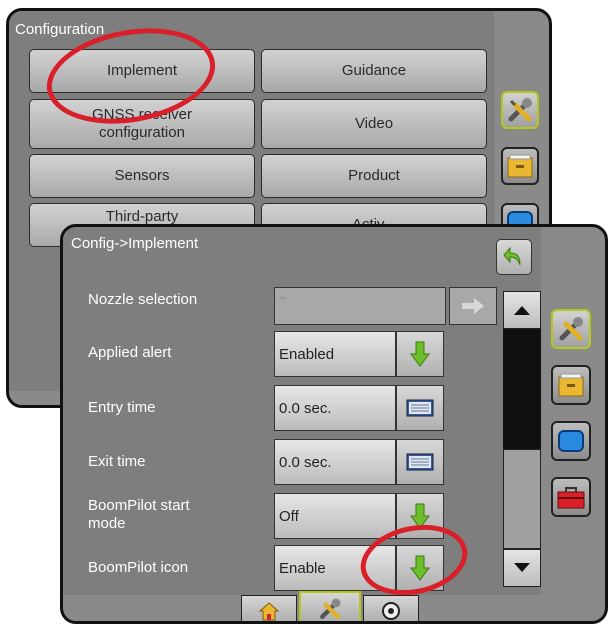  I want to click on red-toolbox-icon, so click(571, 498).